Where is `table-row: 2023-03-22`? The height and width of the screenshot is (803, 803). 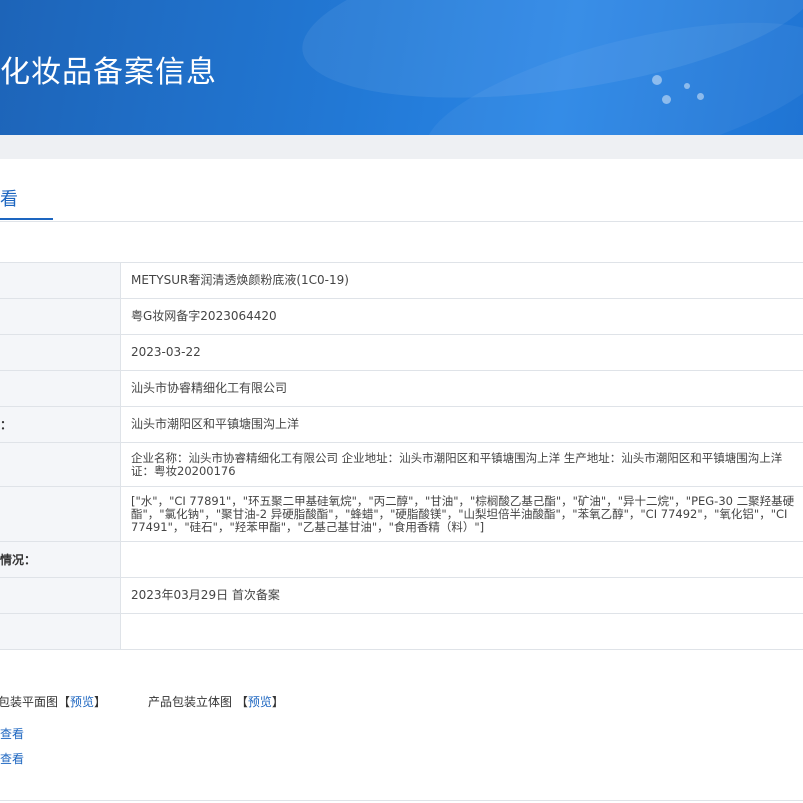
table-row: 2023-03-22 is located at coordinates (401, 352).